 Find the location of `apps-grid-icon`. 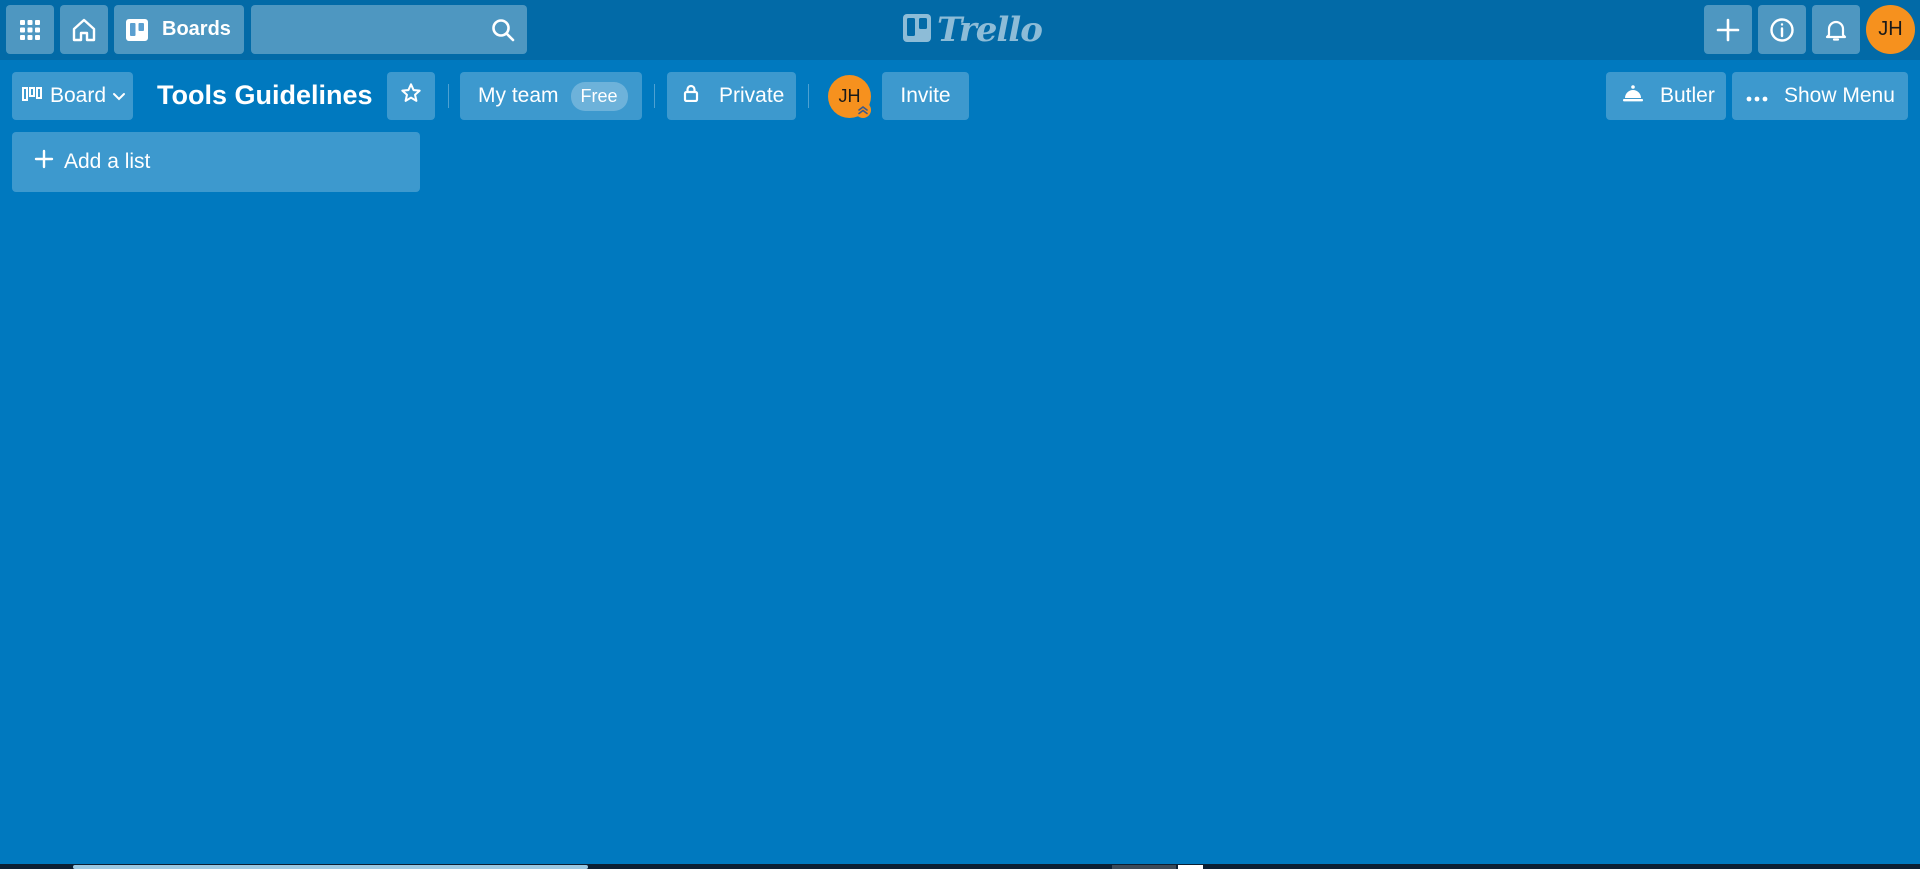

apps-grid-icon is located at coordinates (30, 30).